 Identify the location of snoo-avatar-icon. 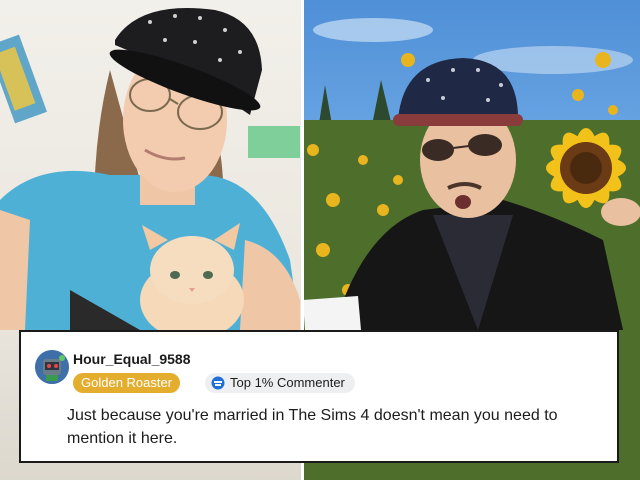
(52, 367).